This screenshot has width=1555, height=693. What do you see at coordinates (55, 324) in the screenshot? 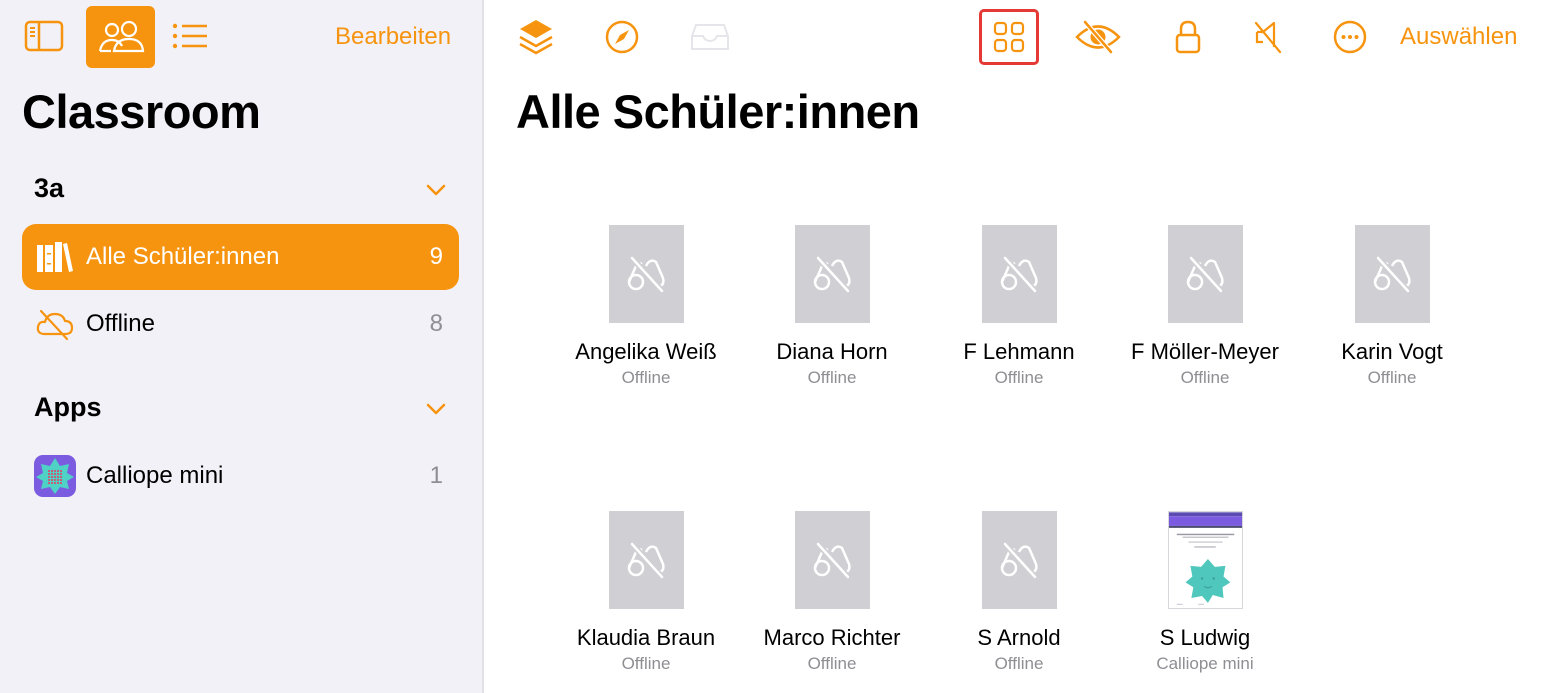
I see `cloud-offline-icon` at bounding box center [55, 324].